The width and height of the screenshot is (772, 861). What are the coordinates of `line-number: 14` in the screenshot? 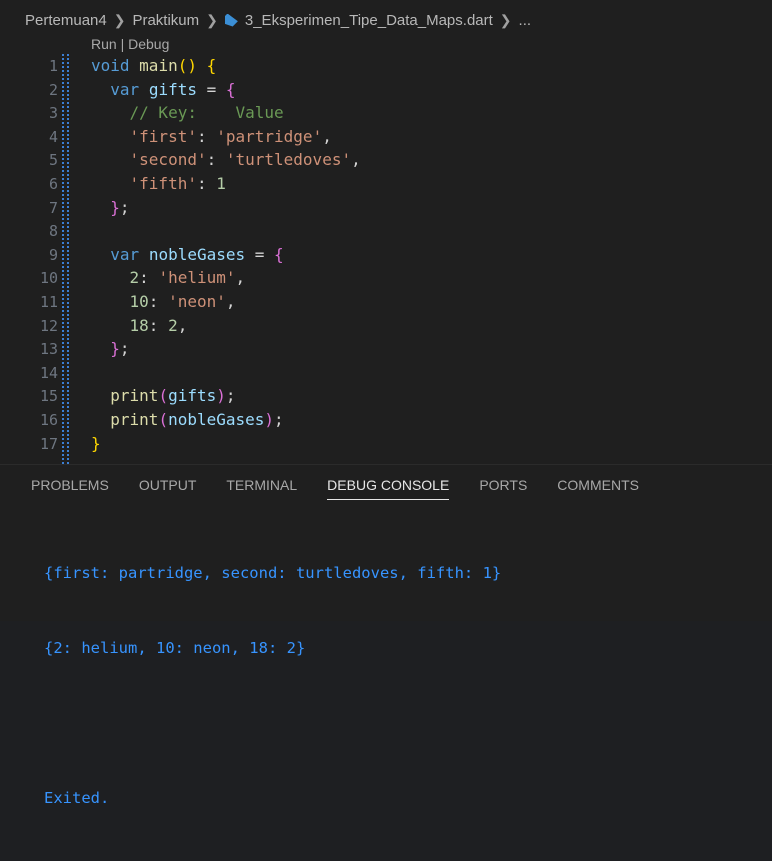 It's located at (48, 372).